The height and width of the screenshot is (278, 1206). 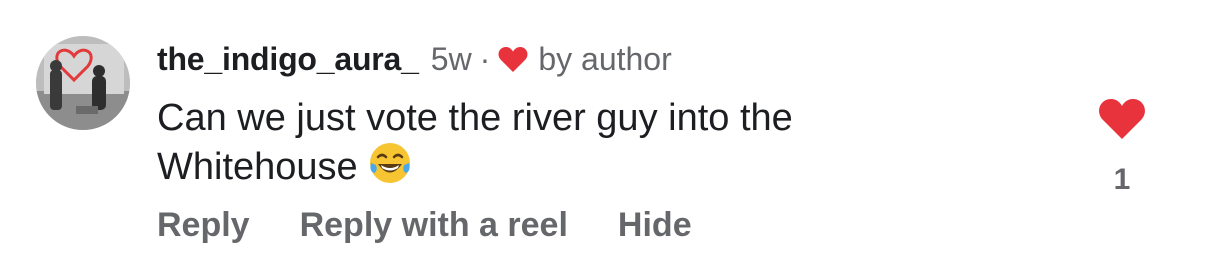 I want to click on author-badge: by author, so click(x=605, y=58).